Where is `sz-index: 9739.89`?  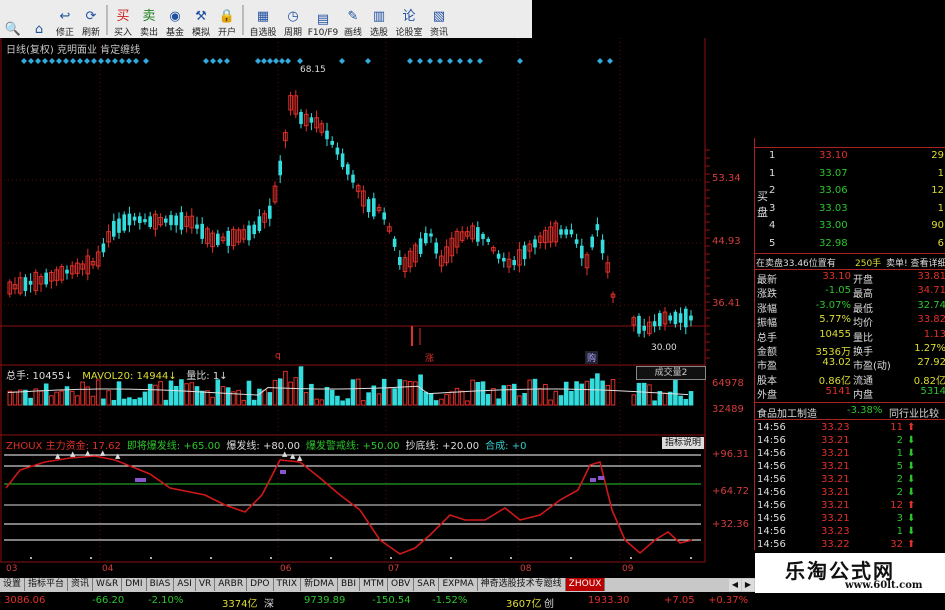 sz-index: 9739.89 is located at coordinates (325, 600).